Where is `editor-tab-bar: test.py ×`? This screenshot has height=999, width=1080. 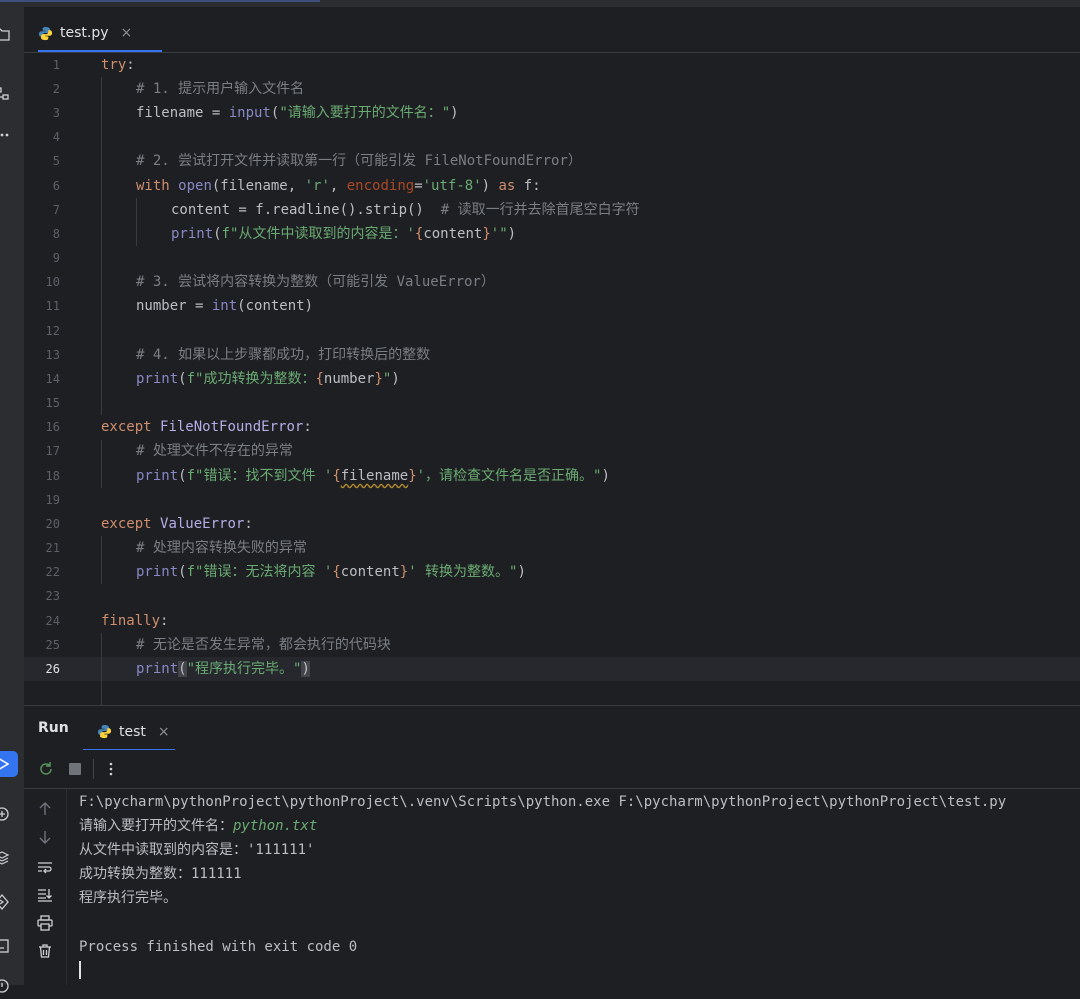 editor-tab-bar: test.py × is located at coordinates (552, 30).